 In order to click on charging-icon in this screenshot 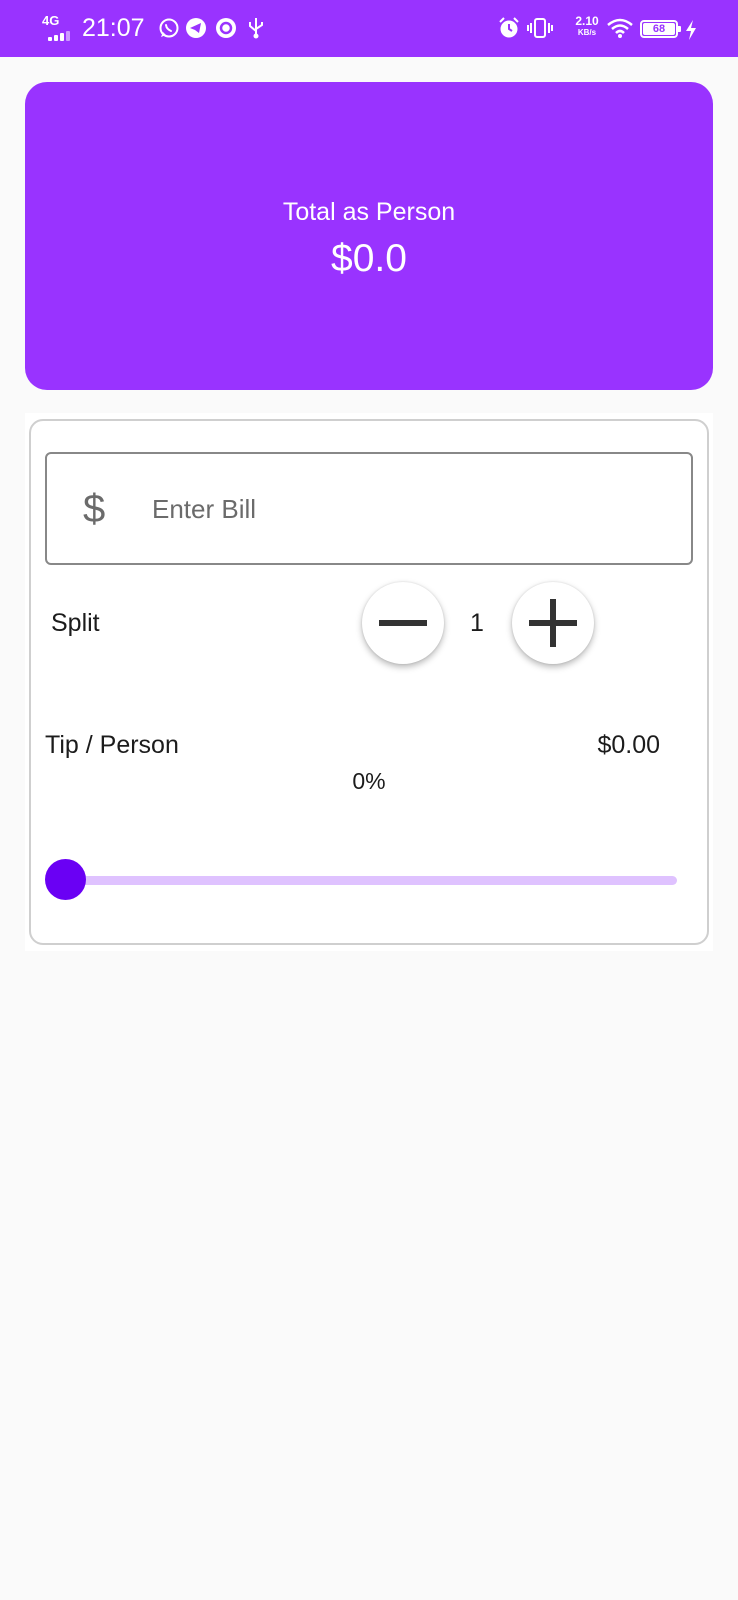, I will do `click(691, 30)`.